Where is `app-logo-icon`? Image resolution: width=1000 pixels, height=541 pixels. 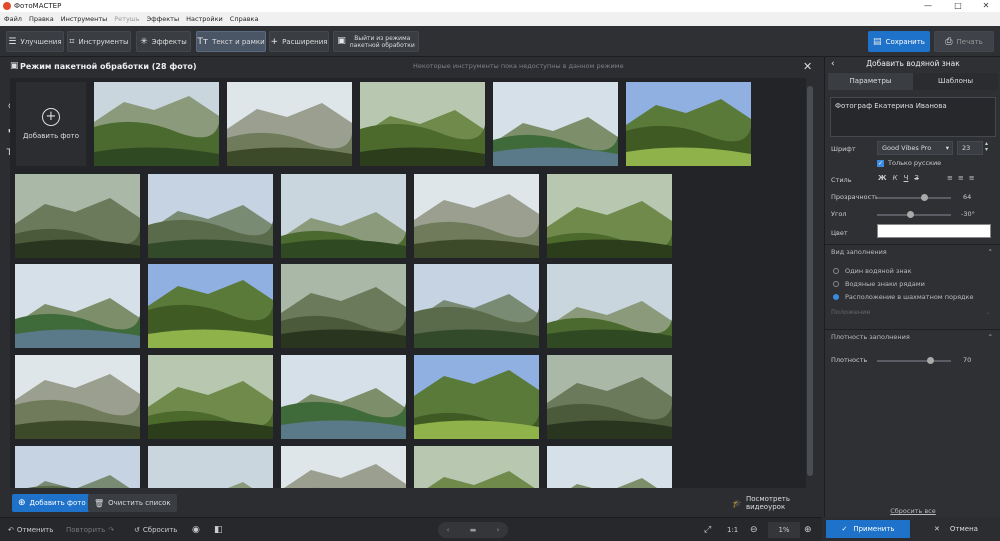 app-logo-icon is located at coordinates (7, 6).